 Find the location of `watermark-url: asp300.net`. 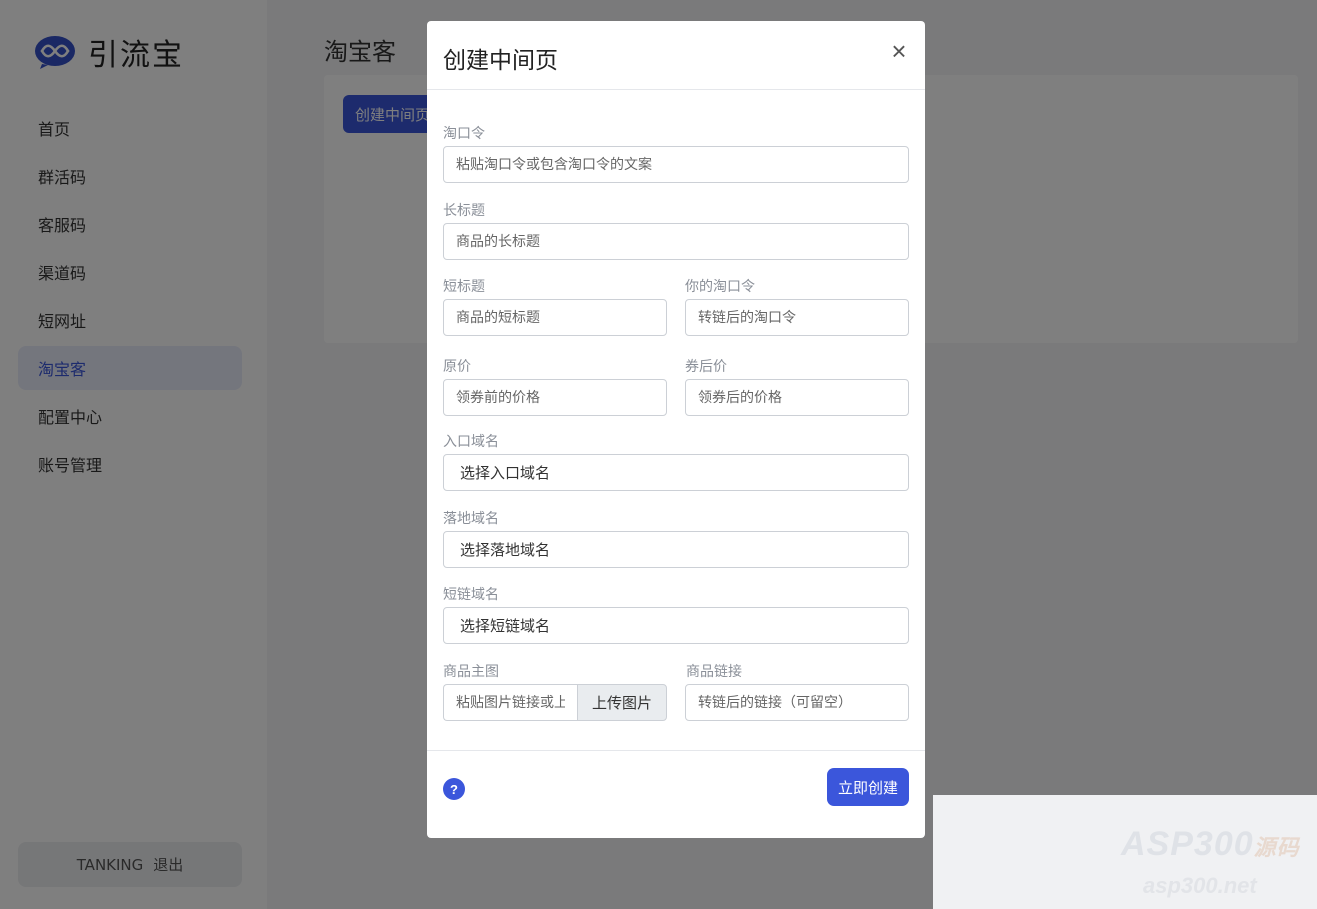

watermark-url: asp300.net is located at coordinates (1200, 885).